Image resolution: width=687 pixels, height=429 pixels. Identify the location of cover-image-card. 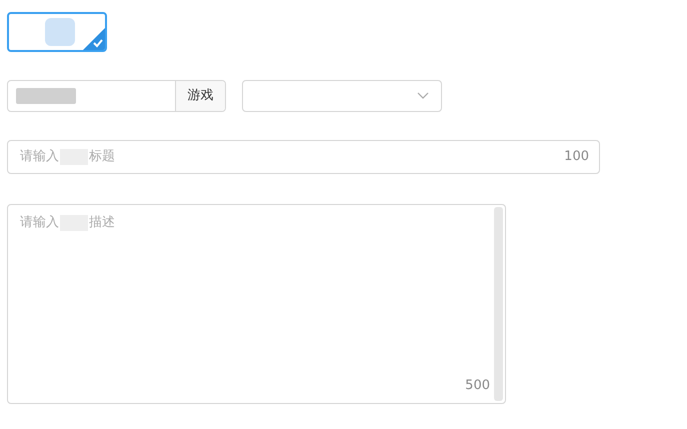
(57, 32).